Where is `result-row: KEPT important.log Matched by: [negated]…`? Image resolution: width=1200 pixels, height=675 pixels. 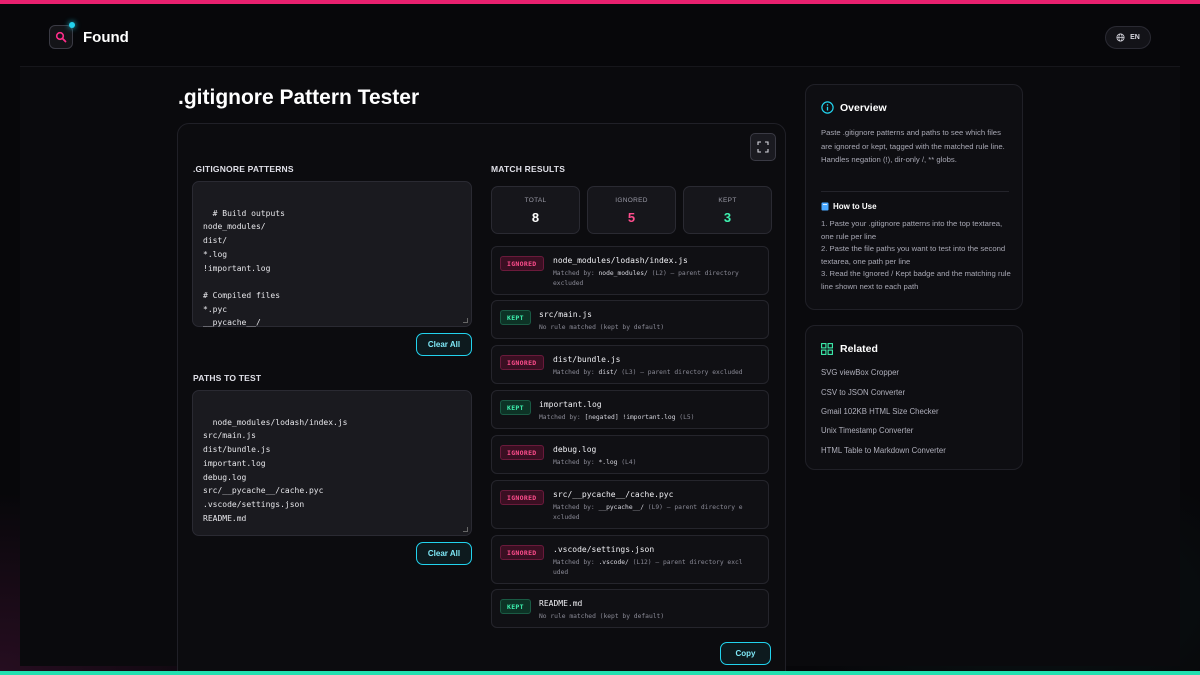
result-row: KEPT important.log Matched by: [negated]… is located at coordinates (630, 409).